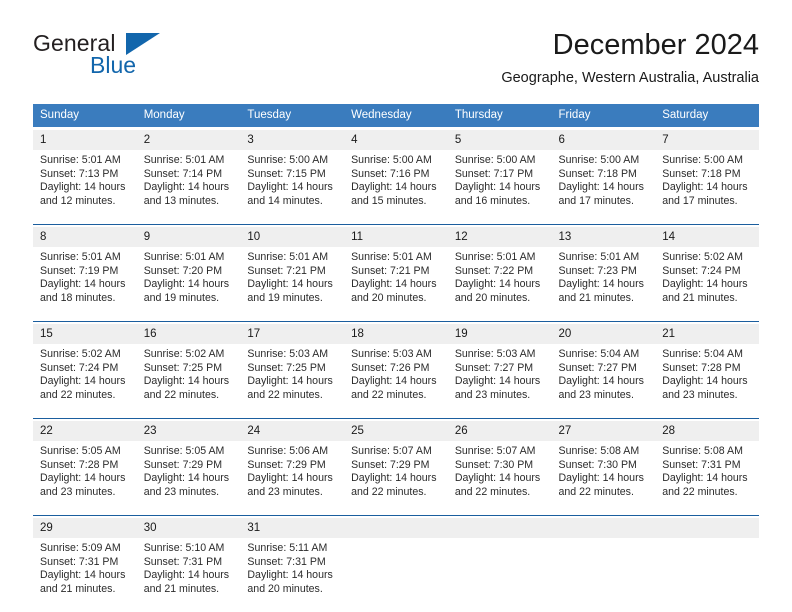  Describe the element at coordinates (599, 451) in the screenshot. I see `day-sunrise-text: Sunrise: 5:08 AM` at that location.